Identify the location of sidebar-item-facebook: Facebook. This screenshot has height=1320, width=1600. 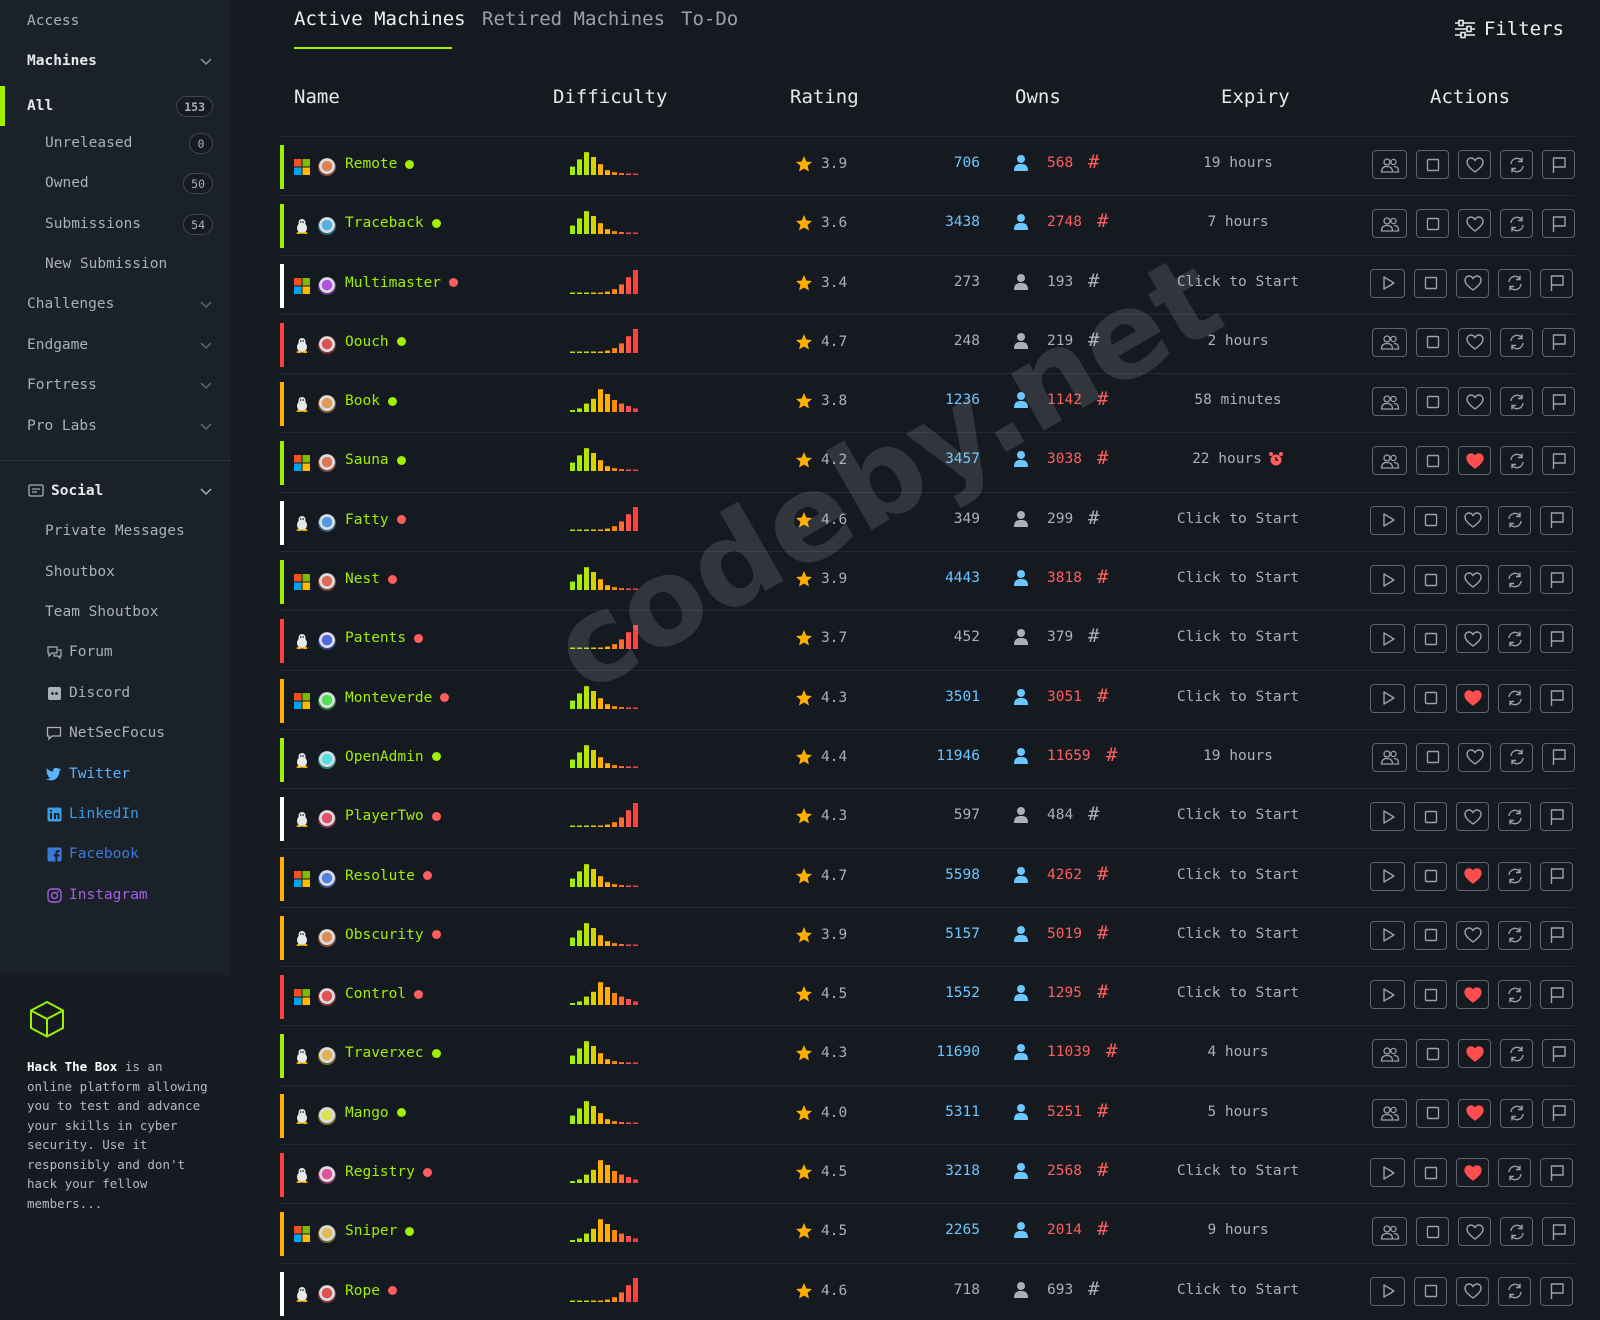
(115, 854).